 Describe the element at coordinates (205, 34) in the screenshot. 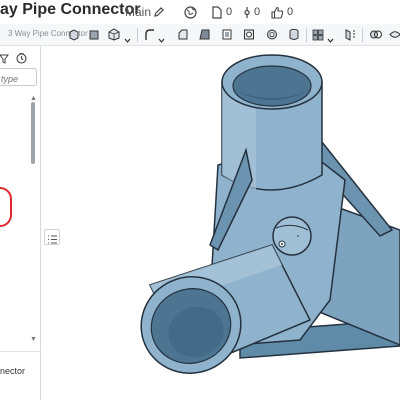

I see `draft-tool-icon` at that location.